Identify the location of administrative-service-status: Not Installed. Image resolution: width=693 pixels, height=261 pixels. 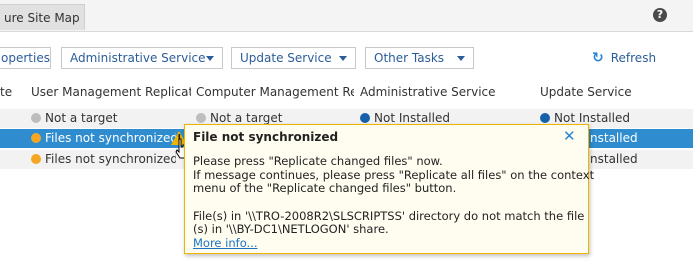
(412, 118).